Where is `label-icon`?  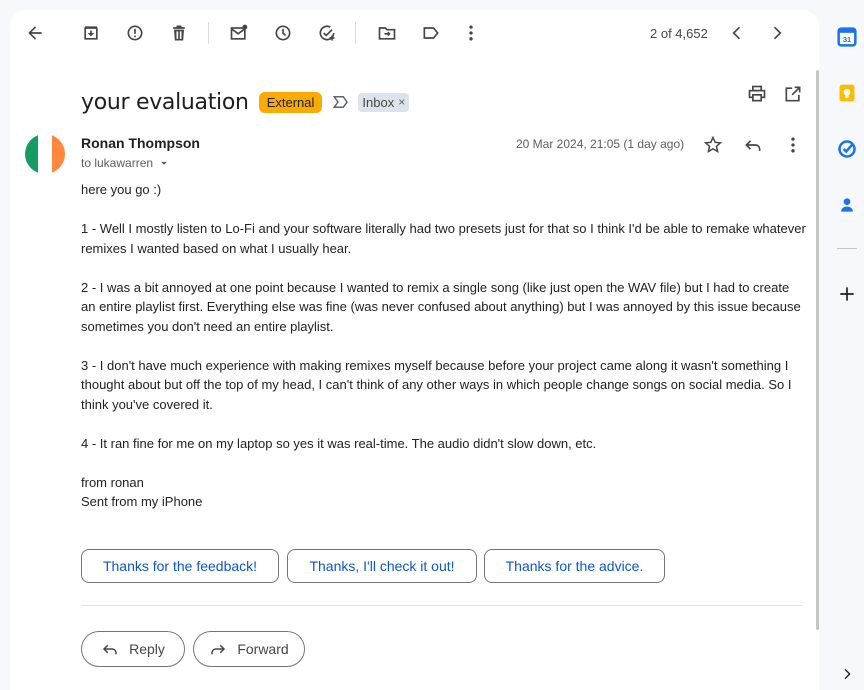 label-icon is located at coordinates (431, 33).